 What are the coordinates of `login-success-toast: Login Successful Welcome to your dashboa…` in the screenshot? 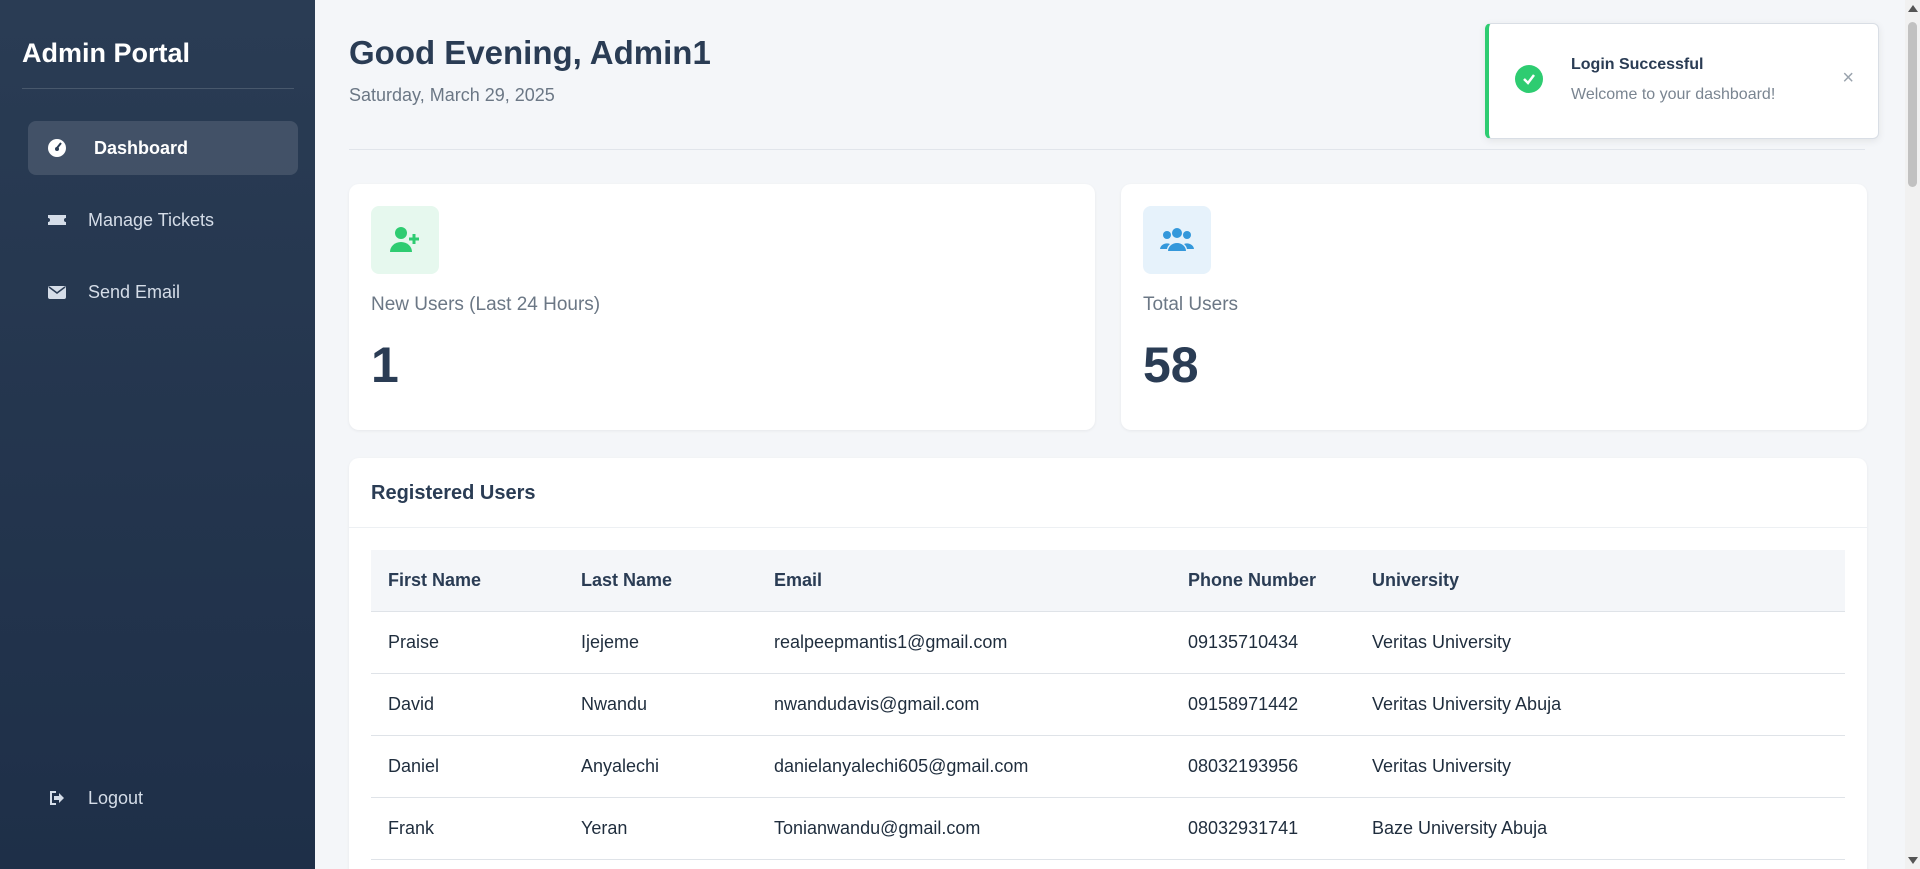 It's located at (1682, 81).